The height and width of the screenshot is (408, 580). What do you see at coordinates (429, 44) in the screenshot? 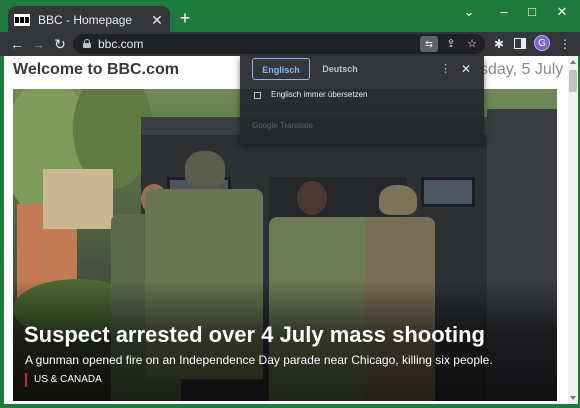
I see `translate-icon: ⇆` at bounding box center [429, 44].